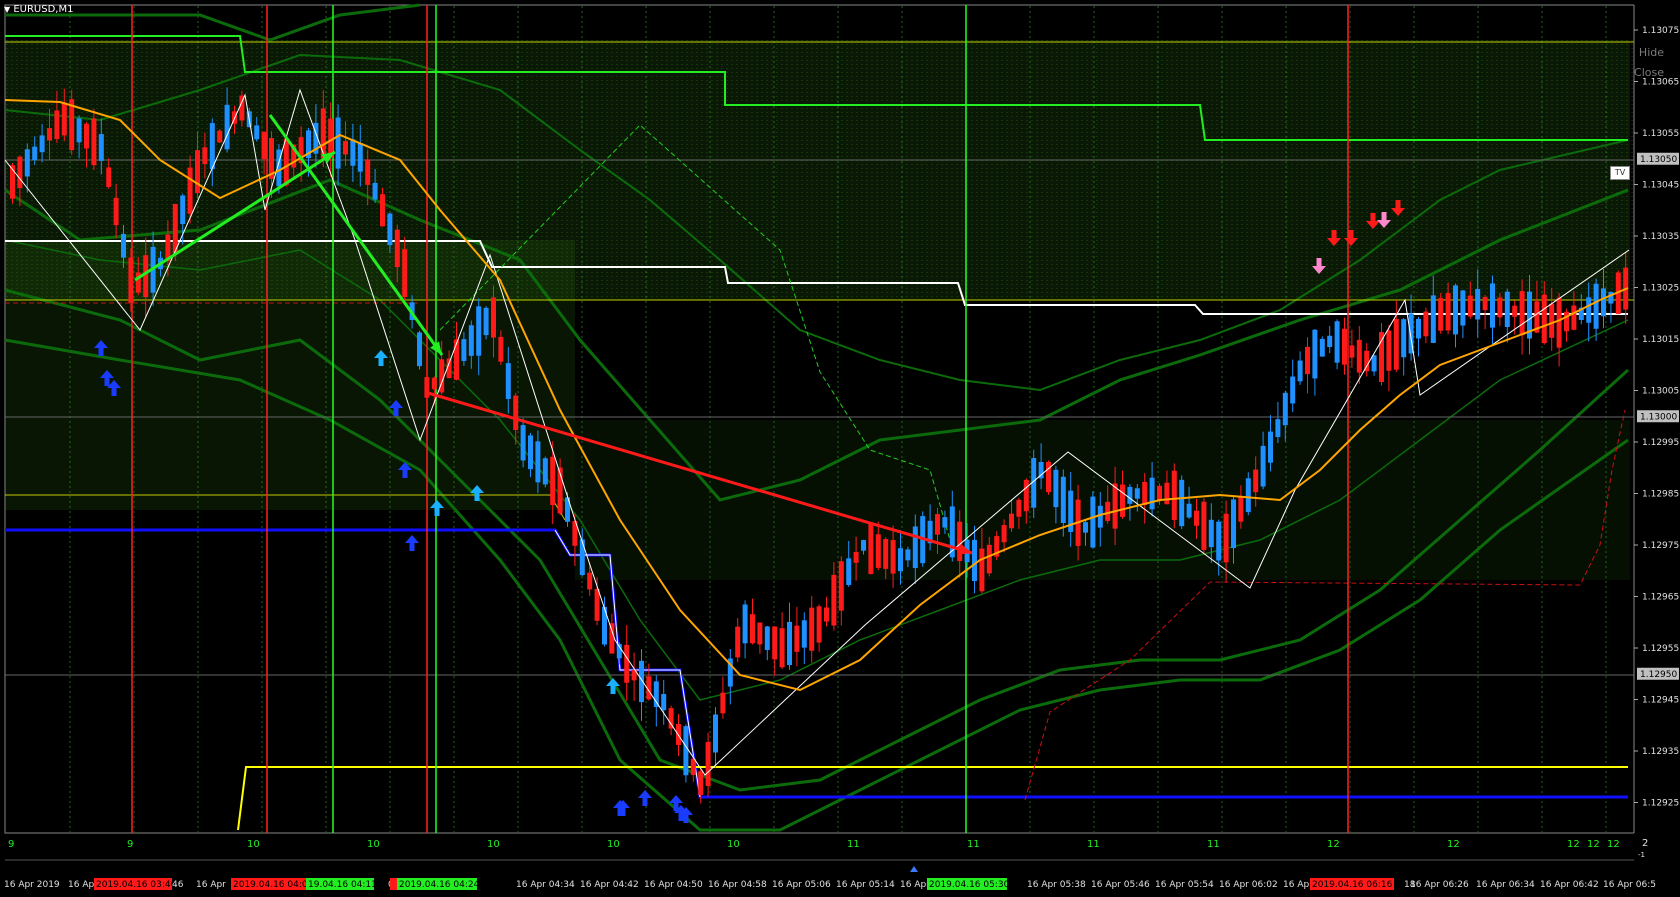  What do you see at coordinates (178, 885) in the screenshot?
I see `mixed-badge-text: 46` at bounding box center [178, 885].